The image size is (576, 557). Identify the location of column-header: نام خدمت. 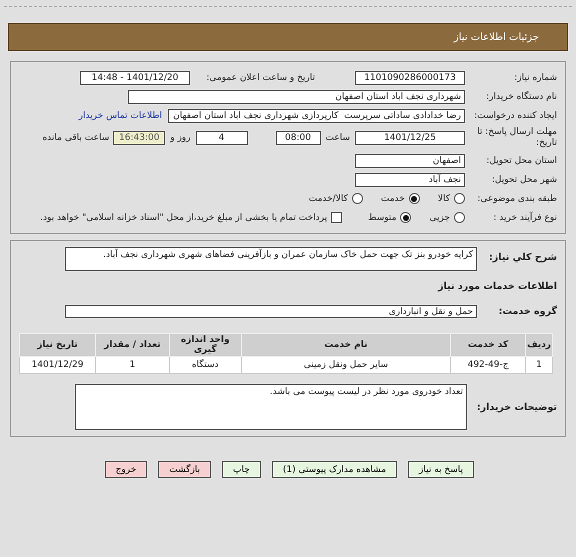
(346, 345).